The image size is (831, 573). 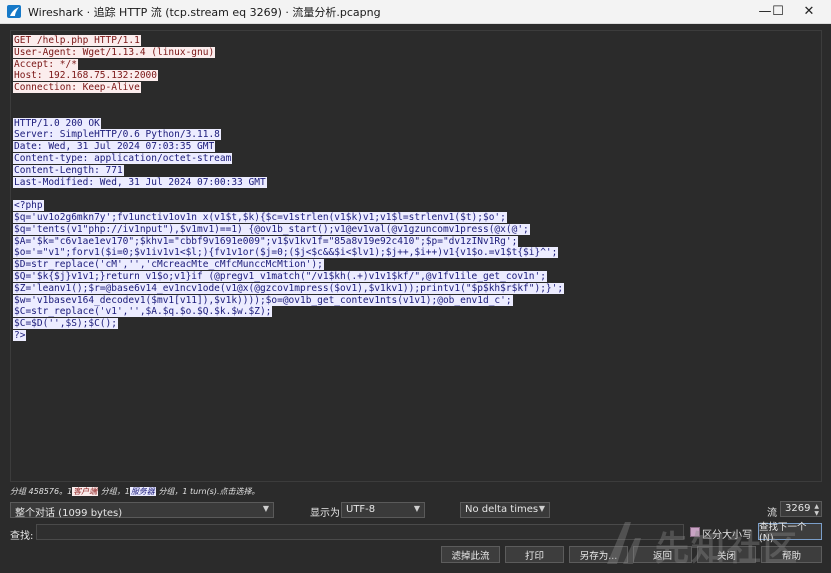 I want to click on print-button: 打印, so click(x=534, y=554).